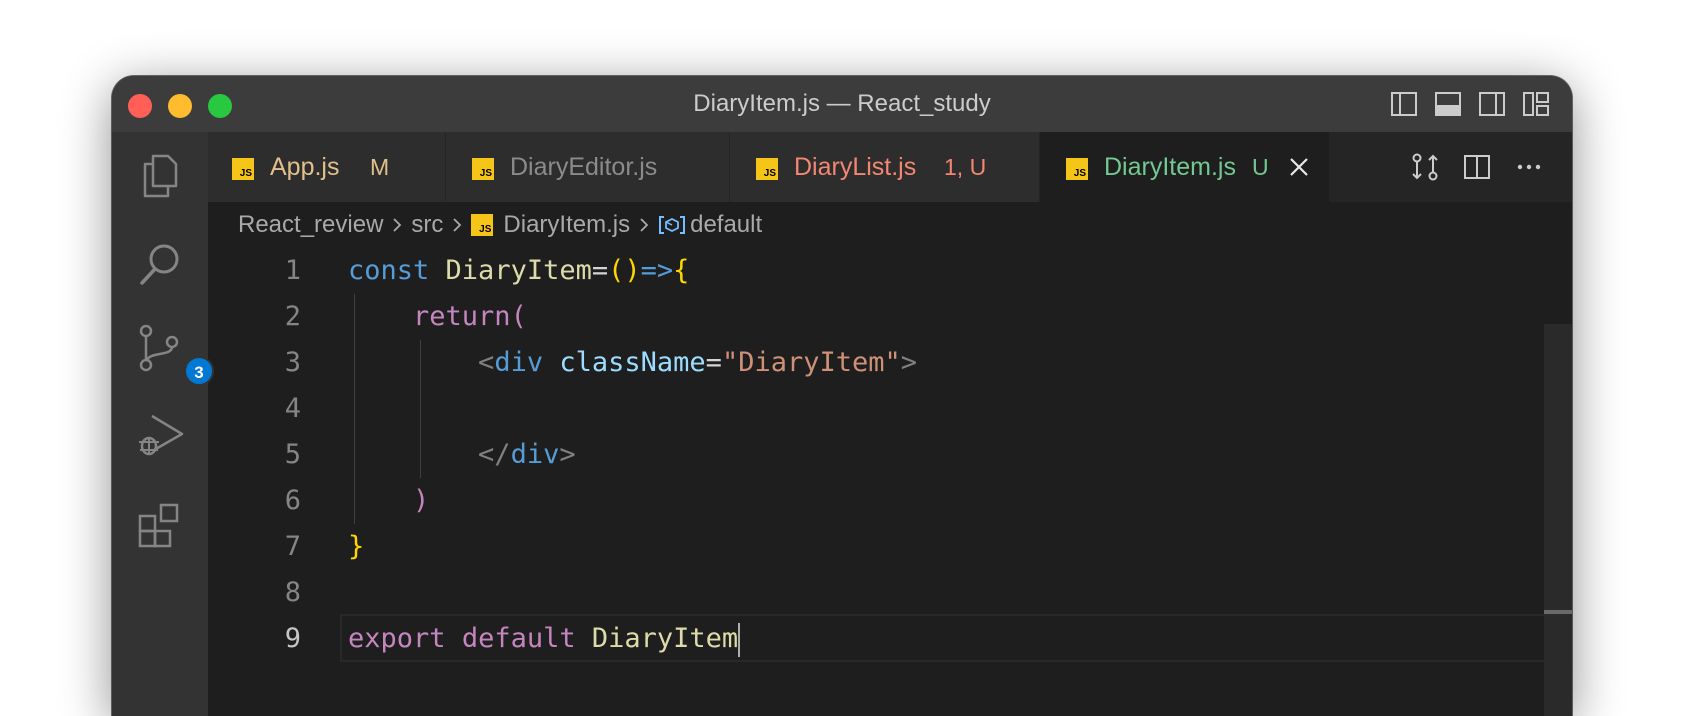 This screenshot has width=1684, height=716. I want to click on extensions-button, so click(160, 526).